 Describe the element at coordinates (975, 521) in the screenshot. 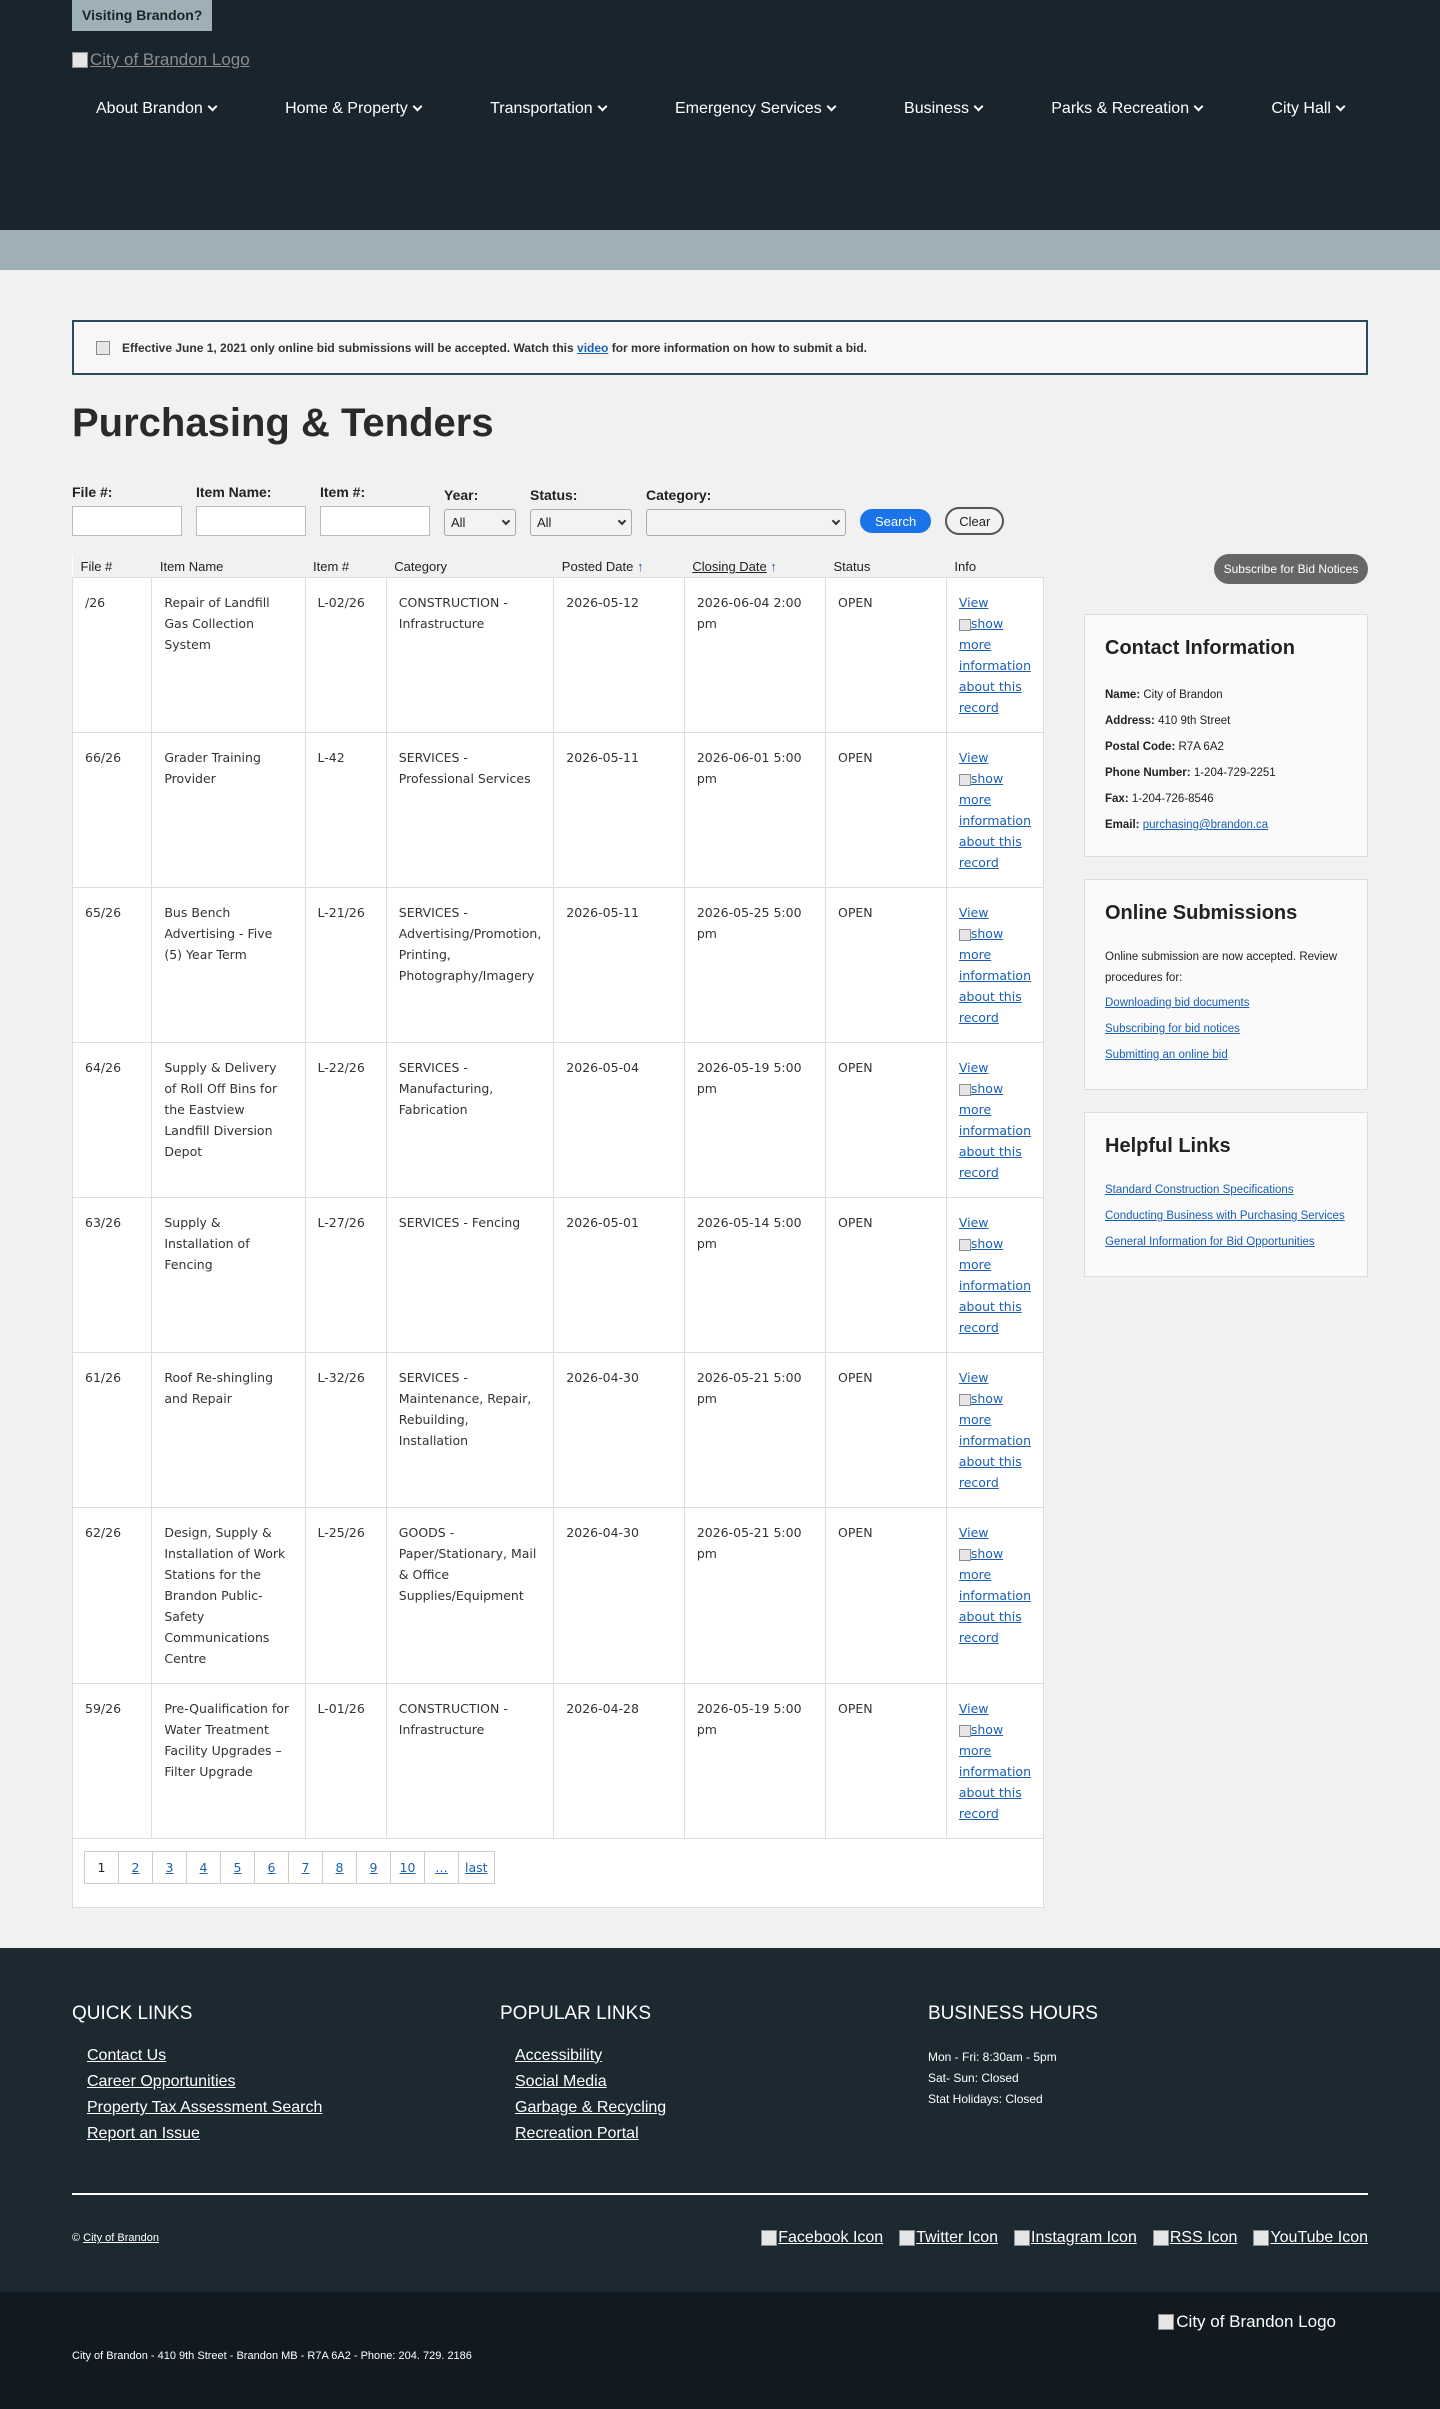

I see `clear-button: Clear` at that location.